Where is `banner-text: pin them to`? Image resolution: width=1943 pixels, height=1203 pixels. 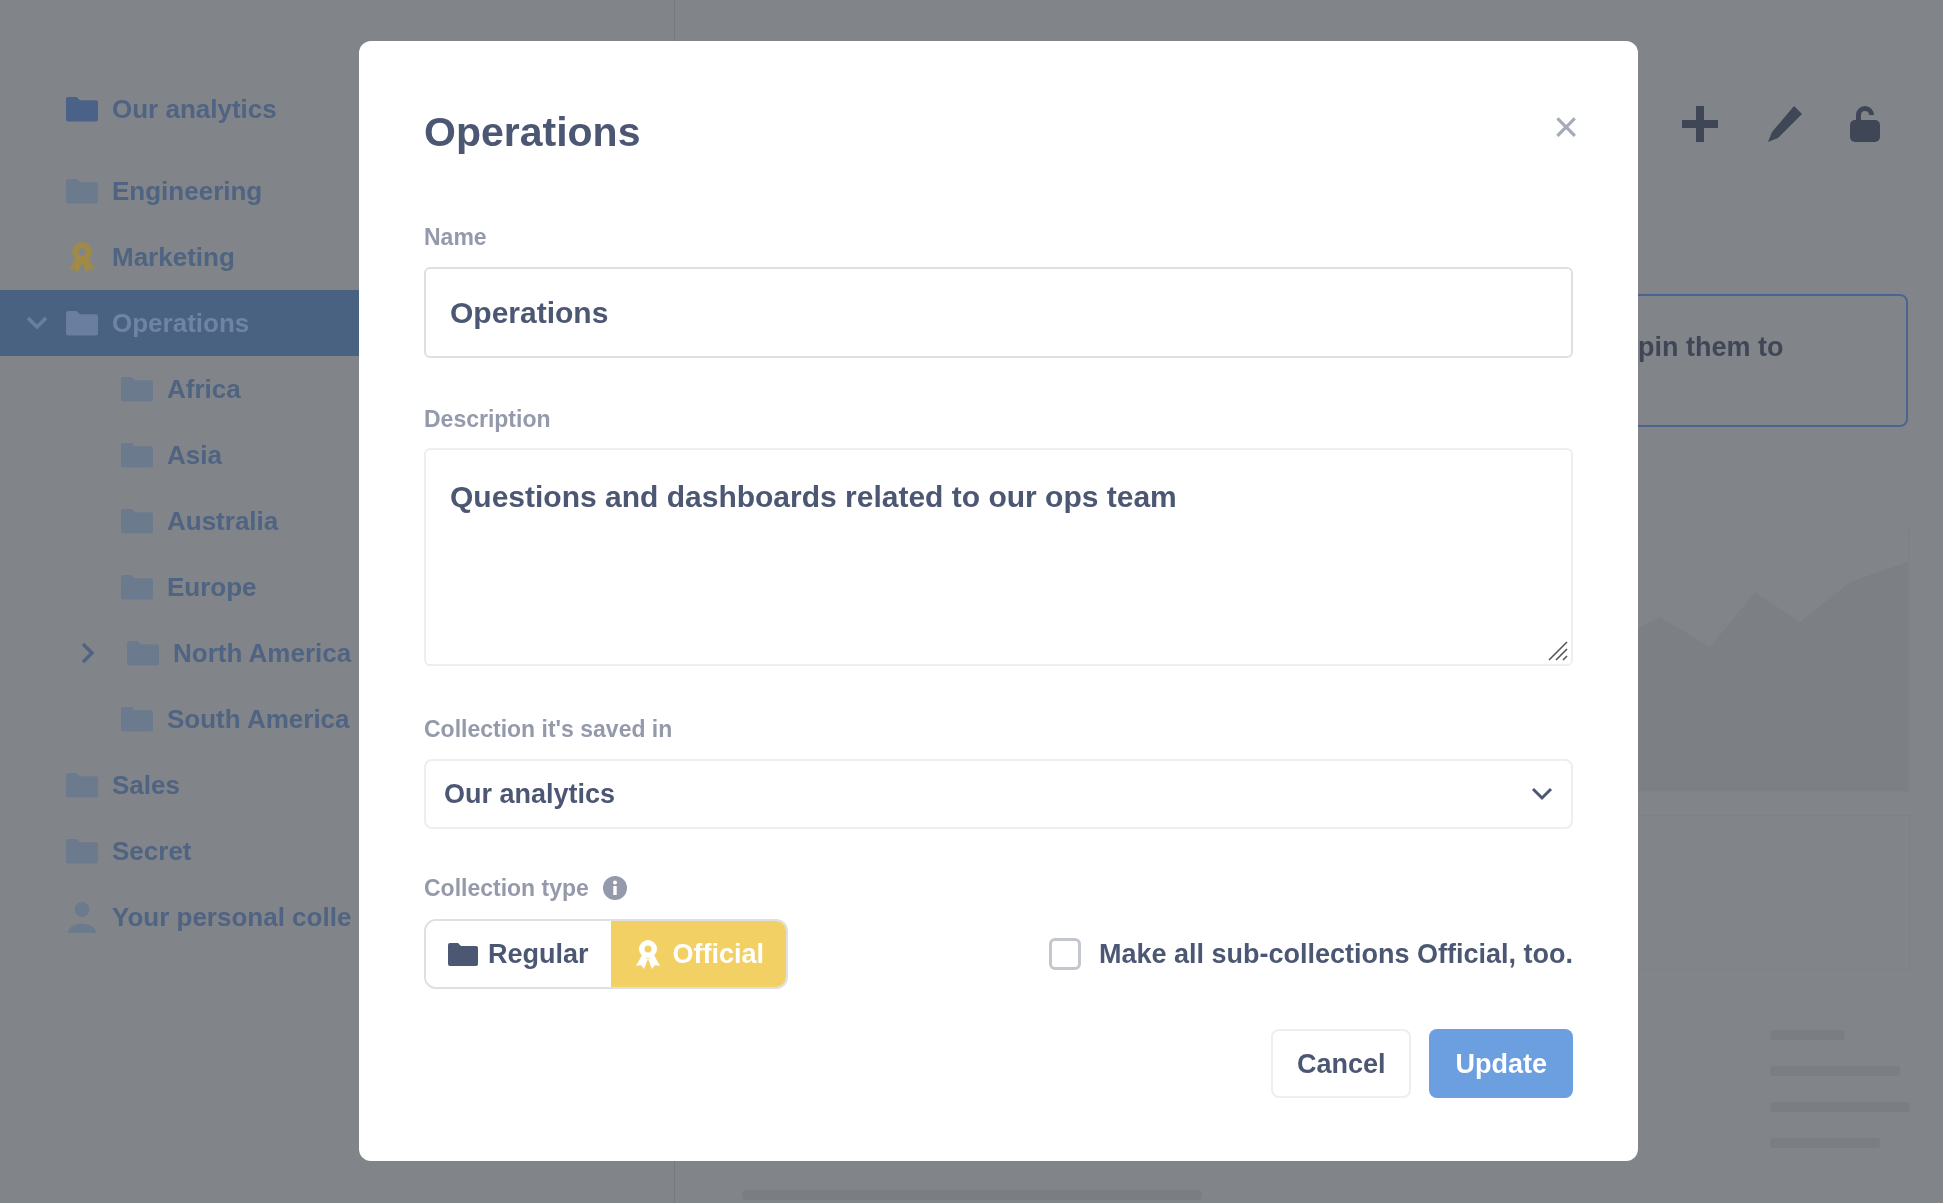 banner-text: pin them to is located at coordinates (1711, 347).